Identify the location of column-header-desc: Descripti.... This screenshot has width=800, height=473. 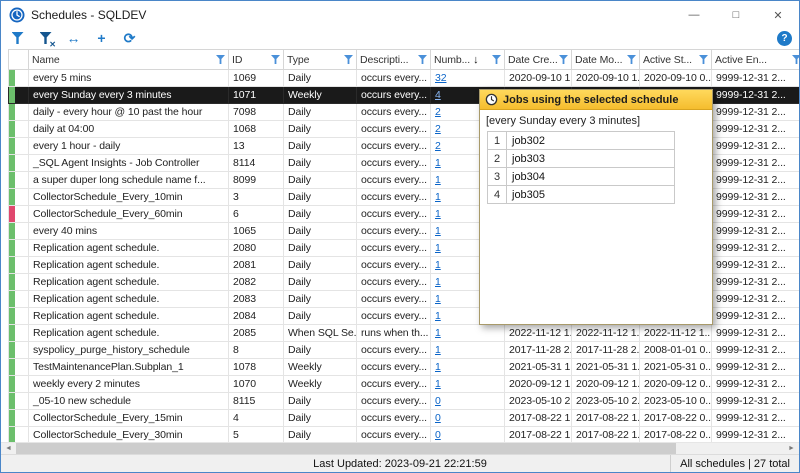
(393, 59).